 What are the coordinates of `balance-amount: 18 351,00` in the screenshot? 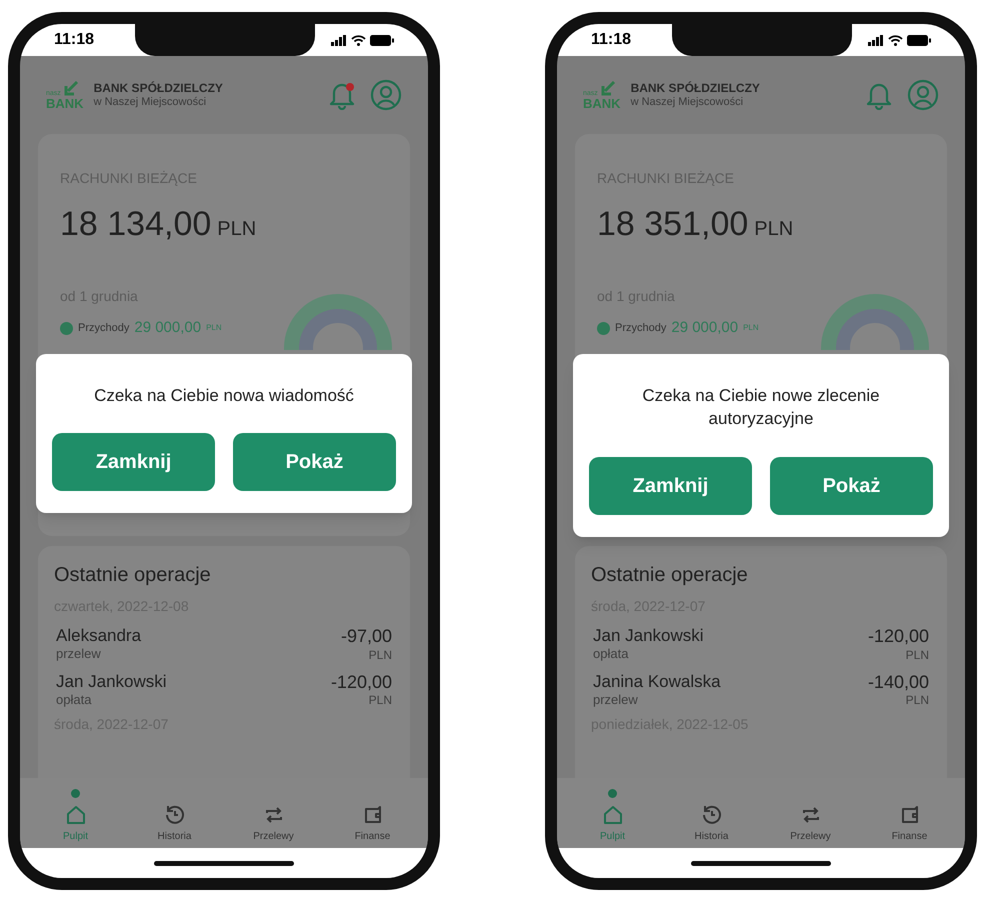 It's located at (672, 224).